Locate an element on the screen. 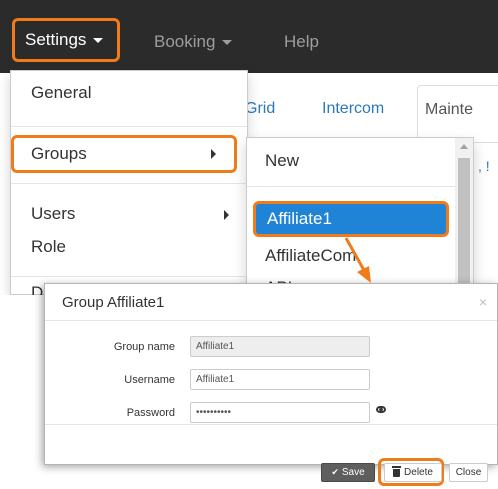 The image size is (498, 489). dialog-title: Group Affiliate1 is located at coordinates (113, 302).